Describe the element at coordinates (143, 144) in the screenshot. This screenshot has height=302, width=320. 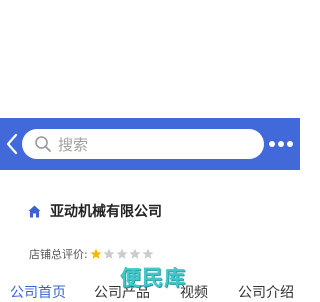
I see `search-input: 搜索` at that location.